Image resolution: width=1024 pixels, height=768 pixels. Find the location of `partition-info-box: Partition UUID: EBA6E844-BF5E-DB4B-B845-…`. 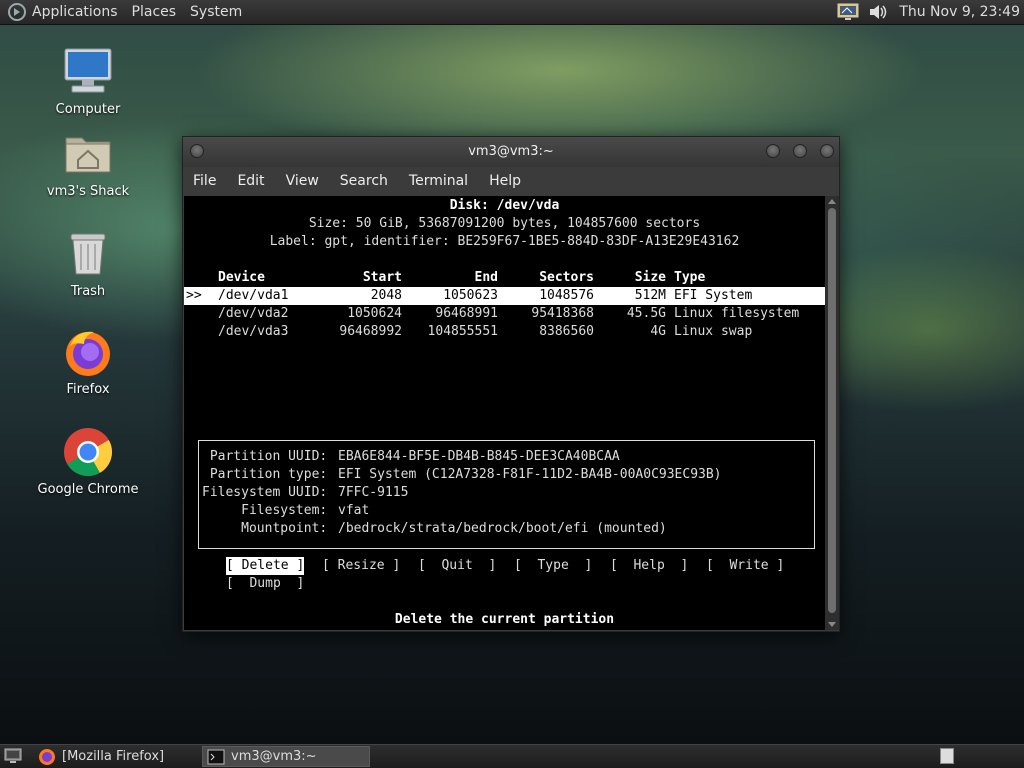

partition-info-box: Partition UUID: EBA6E844-BF5E-DB4B-B845-… is located at coordinates (506, 494).